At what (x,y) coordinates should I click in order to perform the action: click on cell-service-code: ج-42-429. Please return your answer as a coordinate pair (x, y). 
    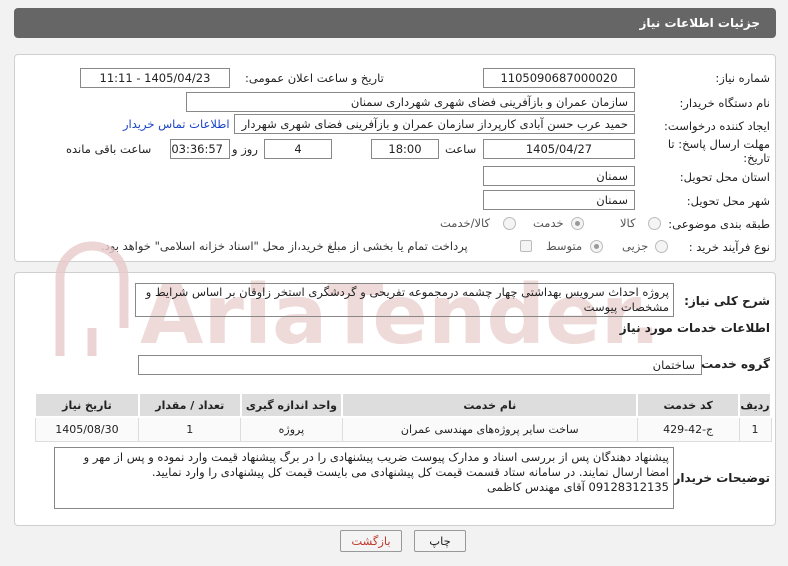
    Looking at the image, I should click on (688, 429).